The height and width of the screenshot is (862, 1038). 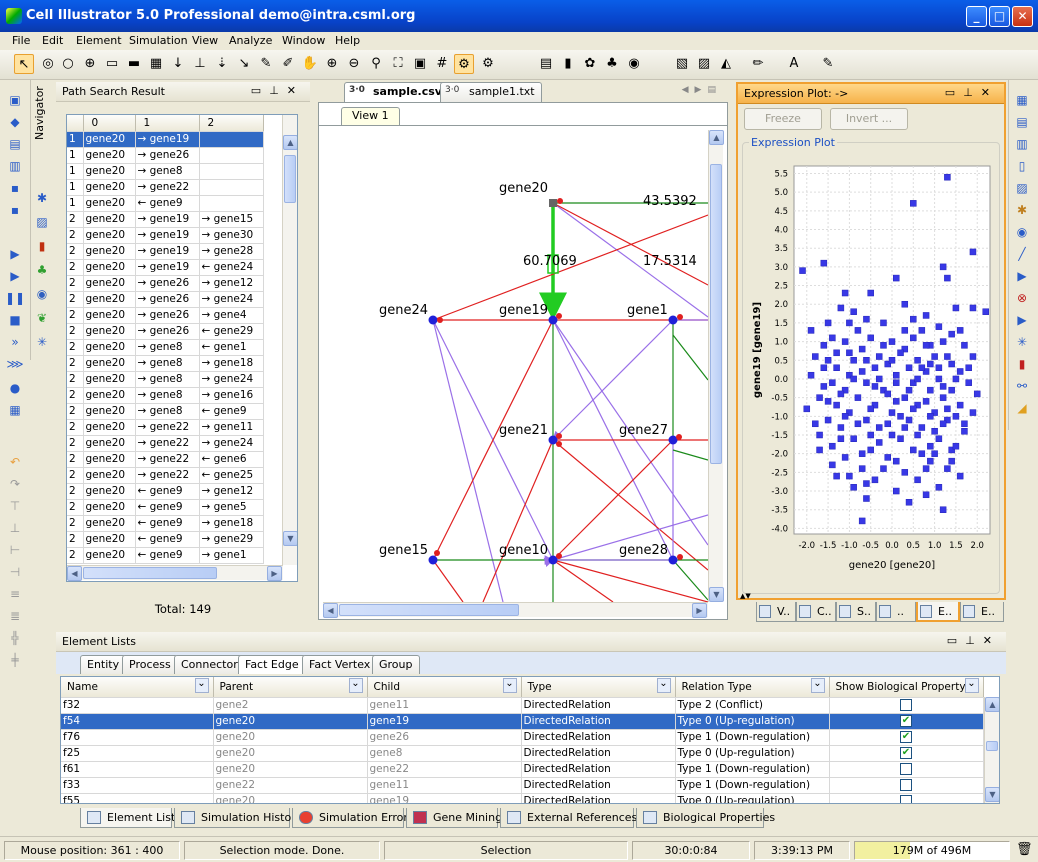 I want to click on cross-circle-icon: ⊕, so click(x=90, y=64).